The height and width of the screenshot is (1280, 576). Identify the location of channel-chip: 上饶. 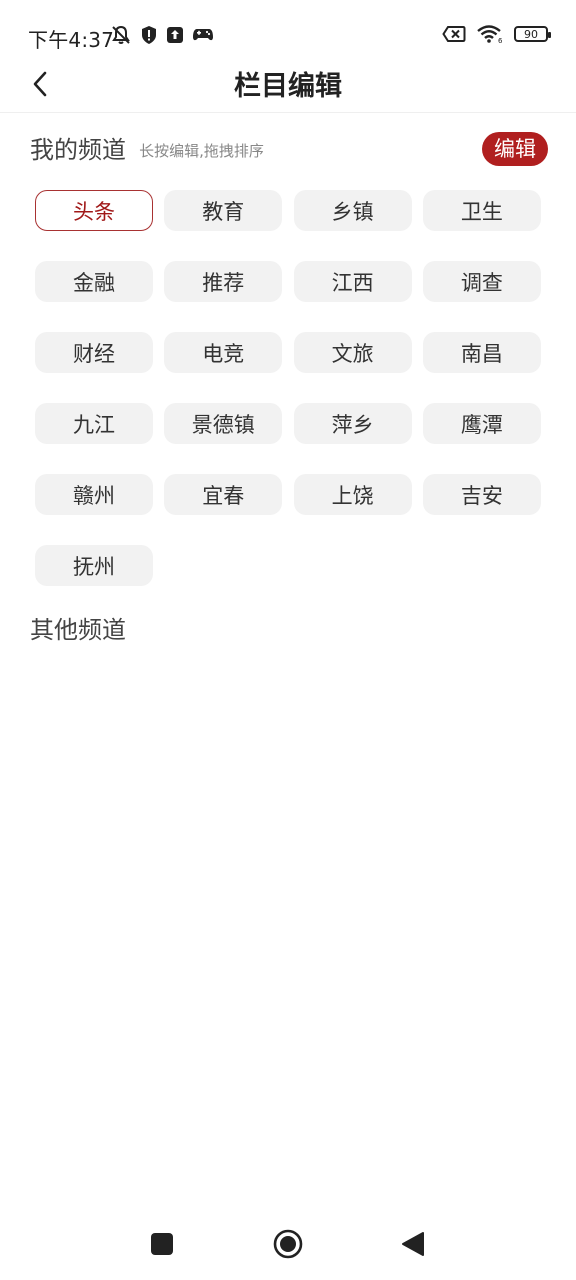
(352, 494).